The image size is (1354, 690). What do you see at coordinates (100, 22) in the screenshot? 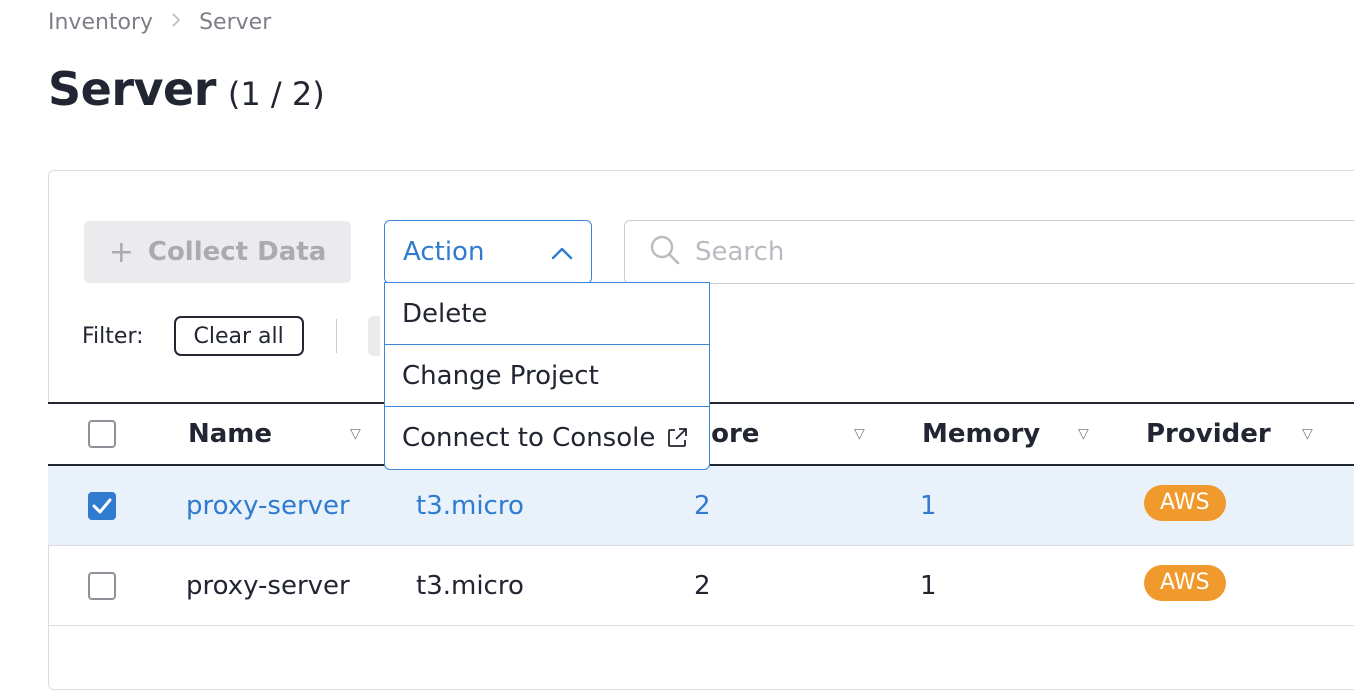
I see `breadcrumb-inventory: Inventory` at bounding box center [100, 22].